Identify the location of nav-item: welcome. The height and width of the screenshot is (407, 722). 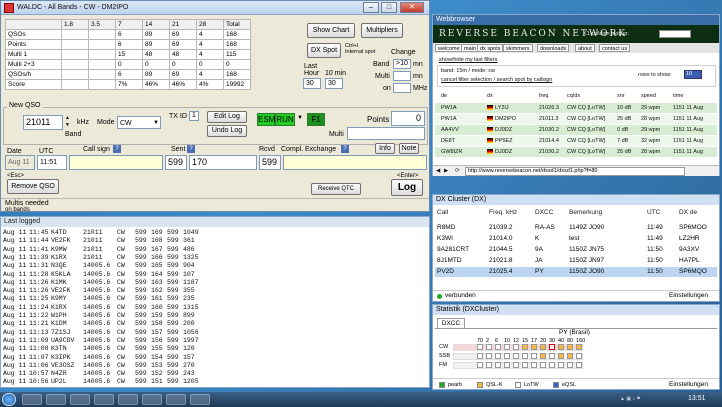
(449, 48).